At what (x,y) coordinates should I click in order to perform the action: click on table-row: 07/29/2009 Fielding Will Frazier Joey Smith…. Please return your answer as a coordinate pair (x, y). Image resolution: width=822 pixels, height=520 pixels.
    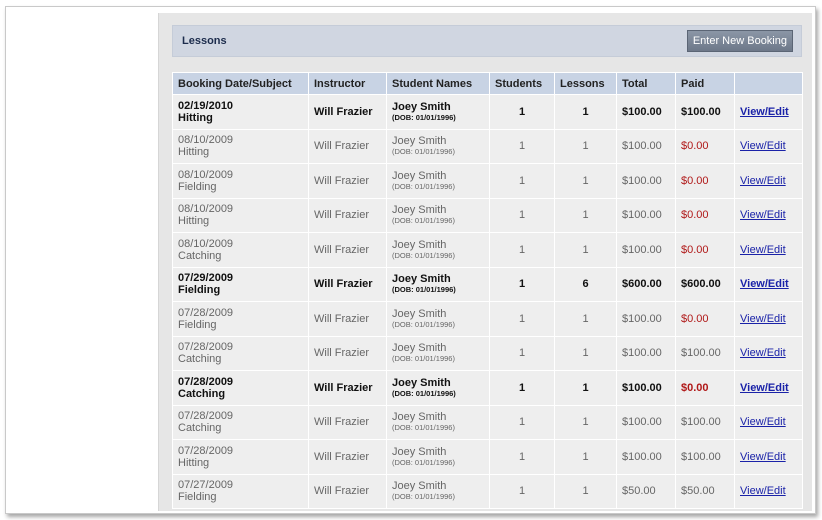
    Looking at the image, I should click on (487, 284).